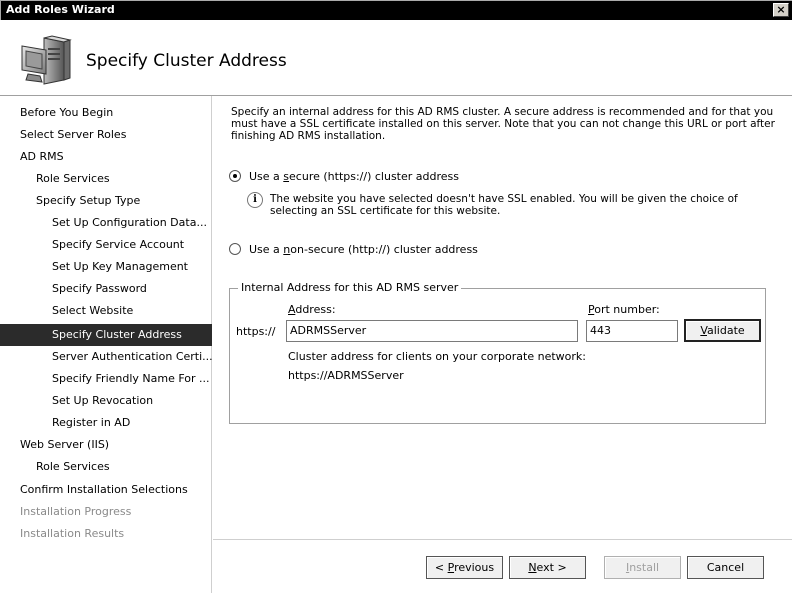  What do you see at coordinates (106, 467) in the screenshot?
I see `nav-iis-role-services: Role Services` at bounding box center [106, 467].